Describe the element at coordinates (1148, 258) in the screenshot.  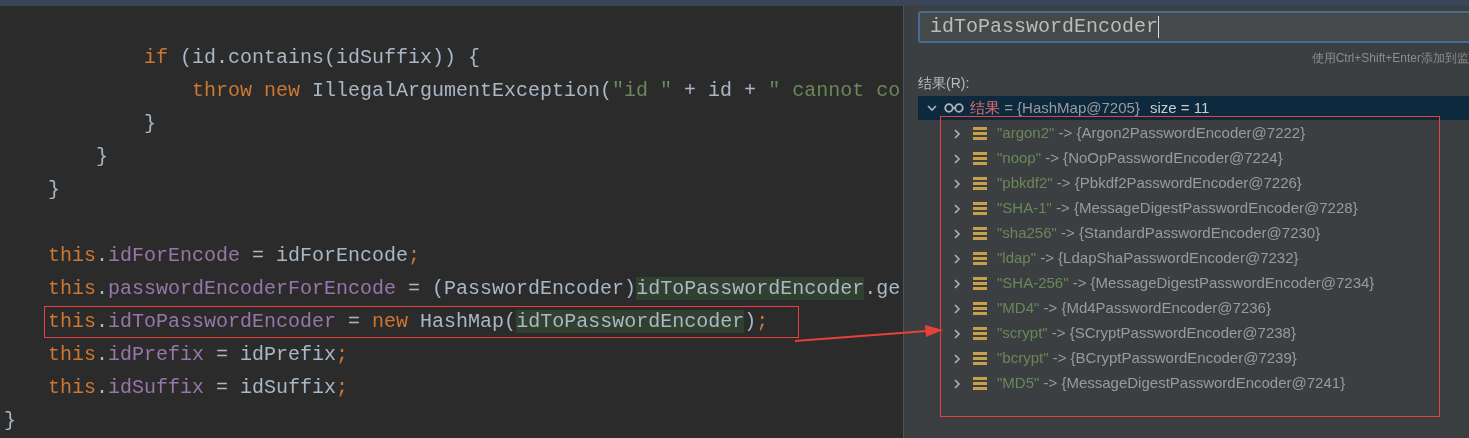
I see `entry-text: "ldap" -> {LdapShaPasswordEncoder@7232}` at that location.